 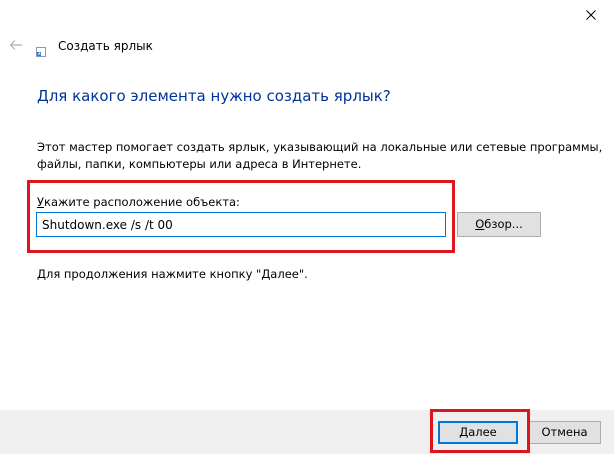 What do you see at coordinates (41, 202) in the screenshot?
I see `location-label-accel: У` at bounding box center [41, 202].